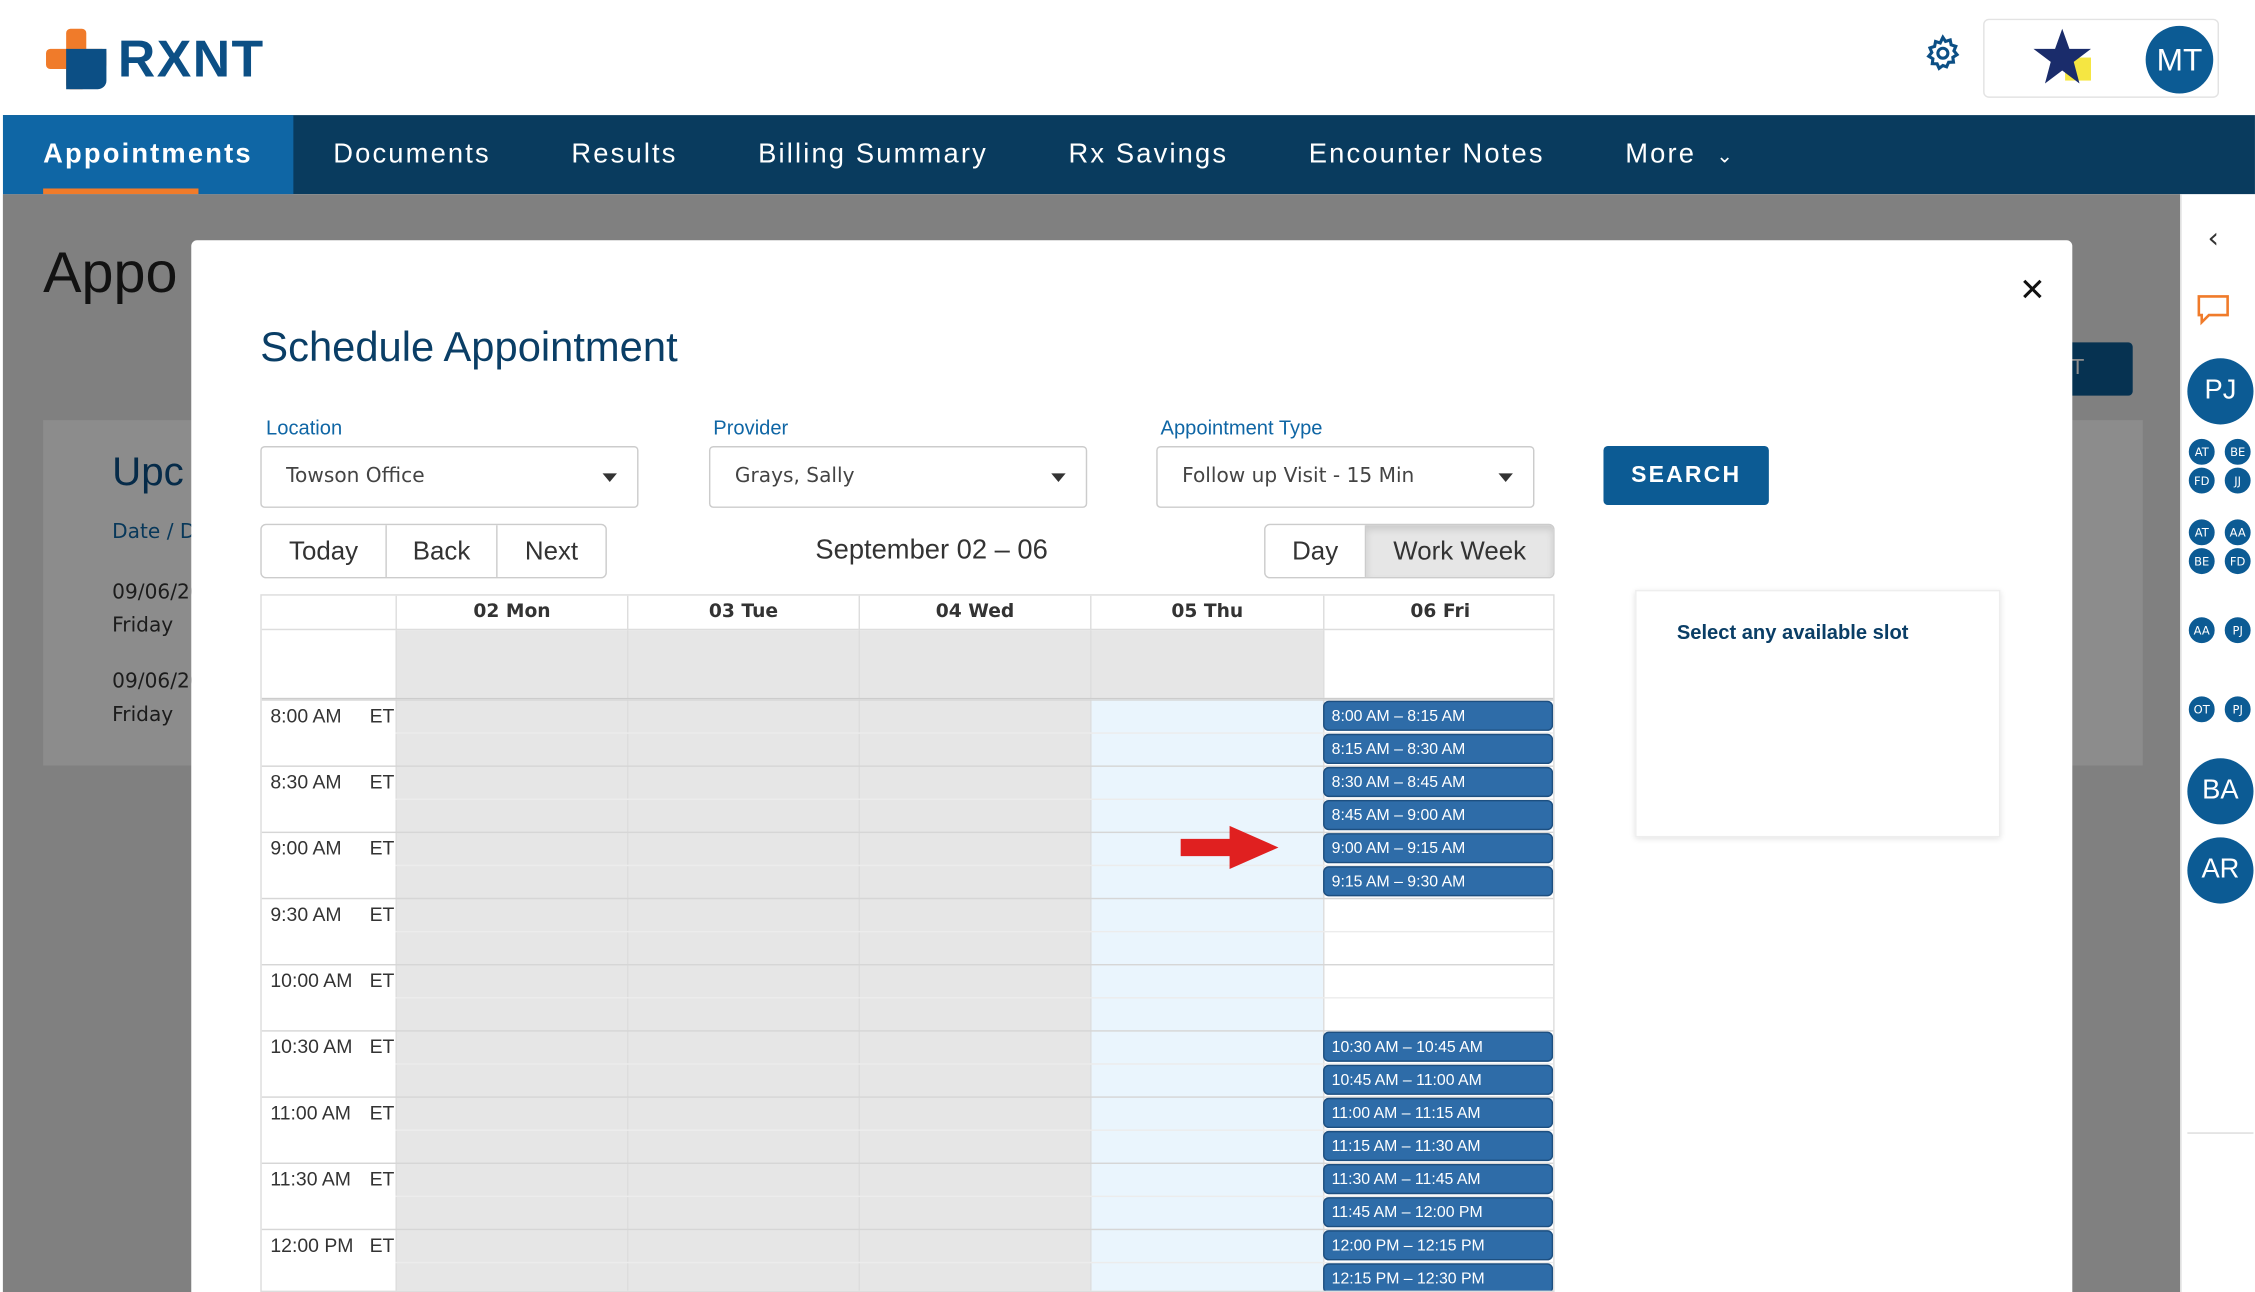  What do you see at coordinates (1148, 154) in the screenshot?
I see `nav-rx-savings: Rx Savings` at bounding box center [1148, 154].